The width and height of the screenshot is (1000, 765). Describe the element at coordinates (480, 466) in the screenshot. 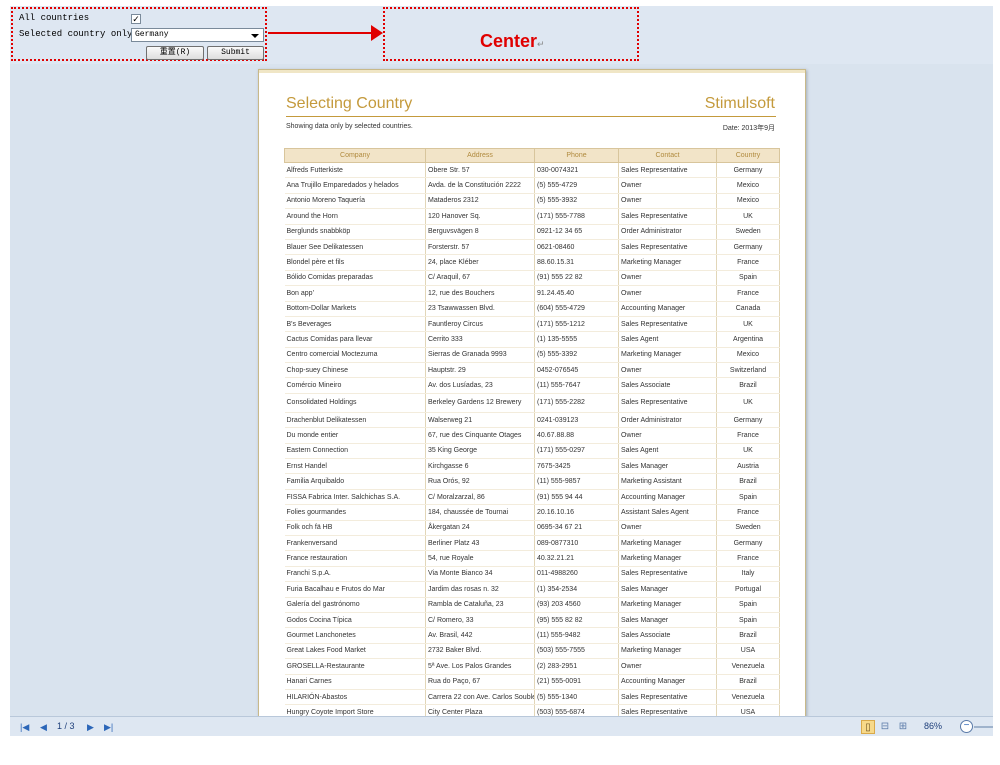

I see `table-cell-address: Kirchgasse 6` at that location.